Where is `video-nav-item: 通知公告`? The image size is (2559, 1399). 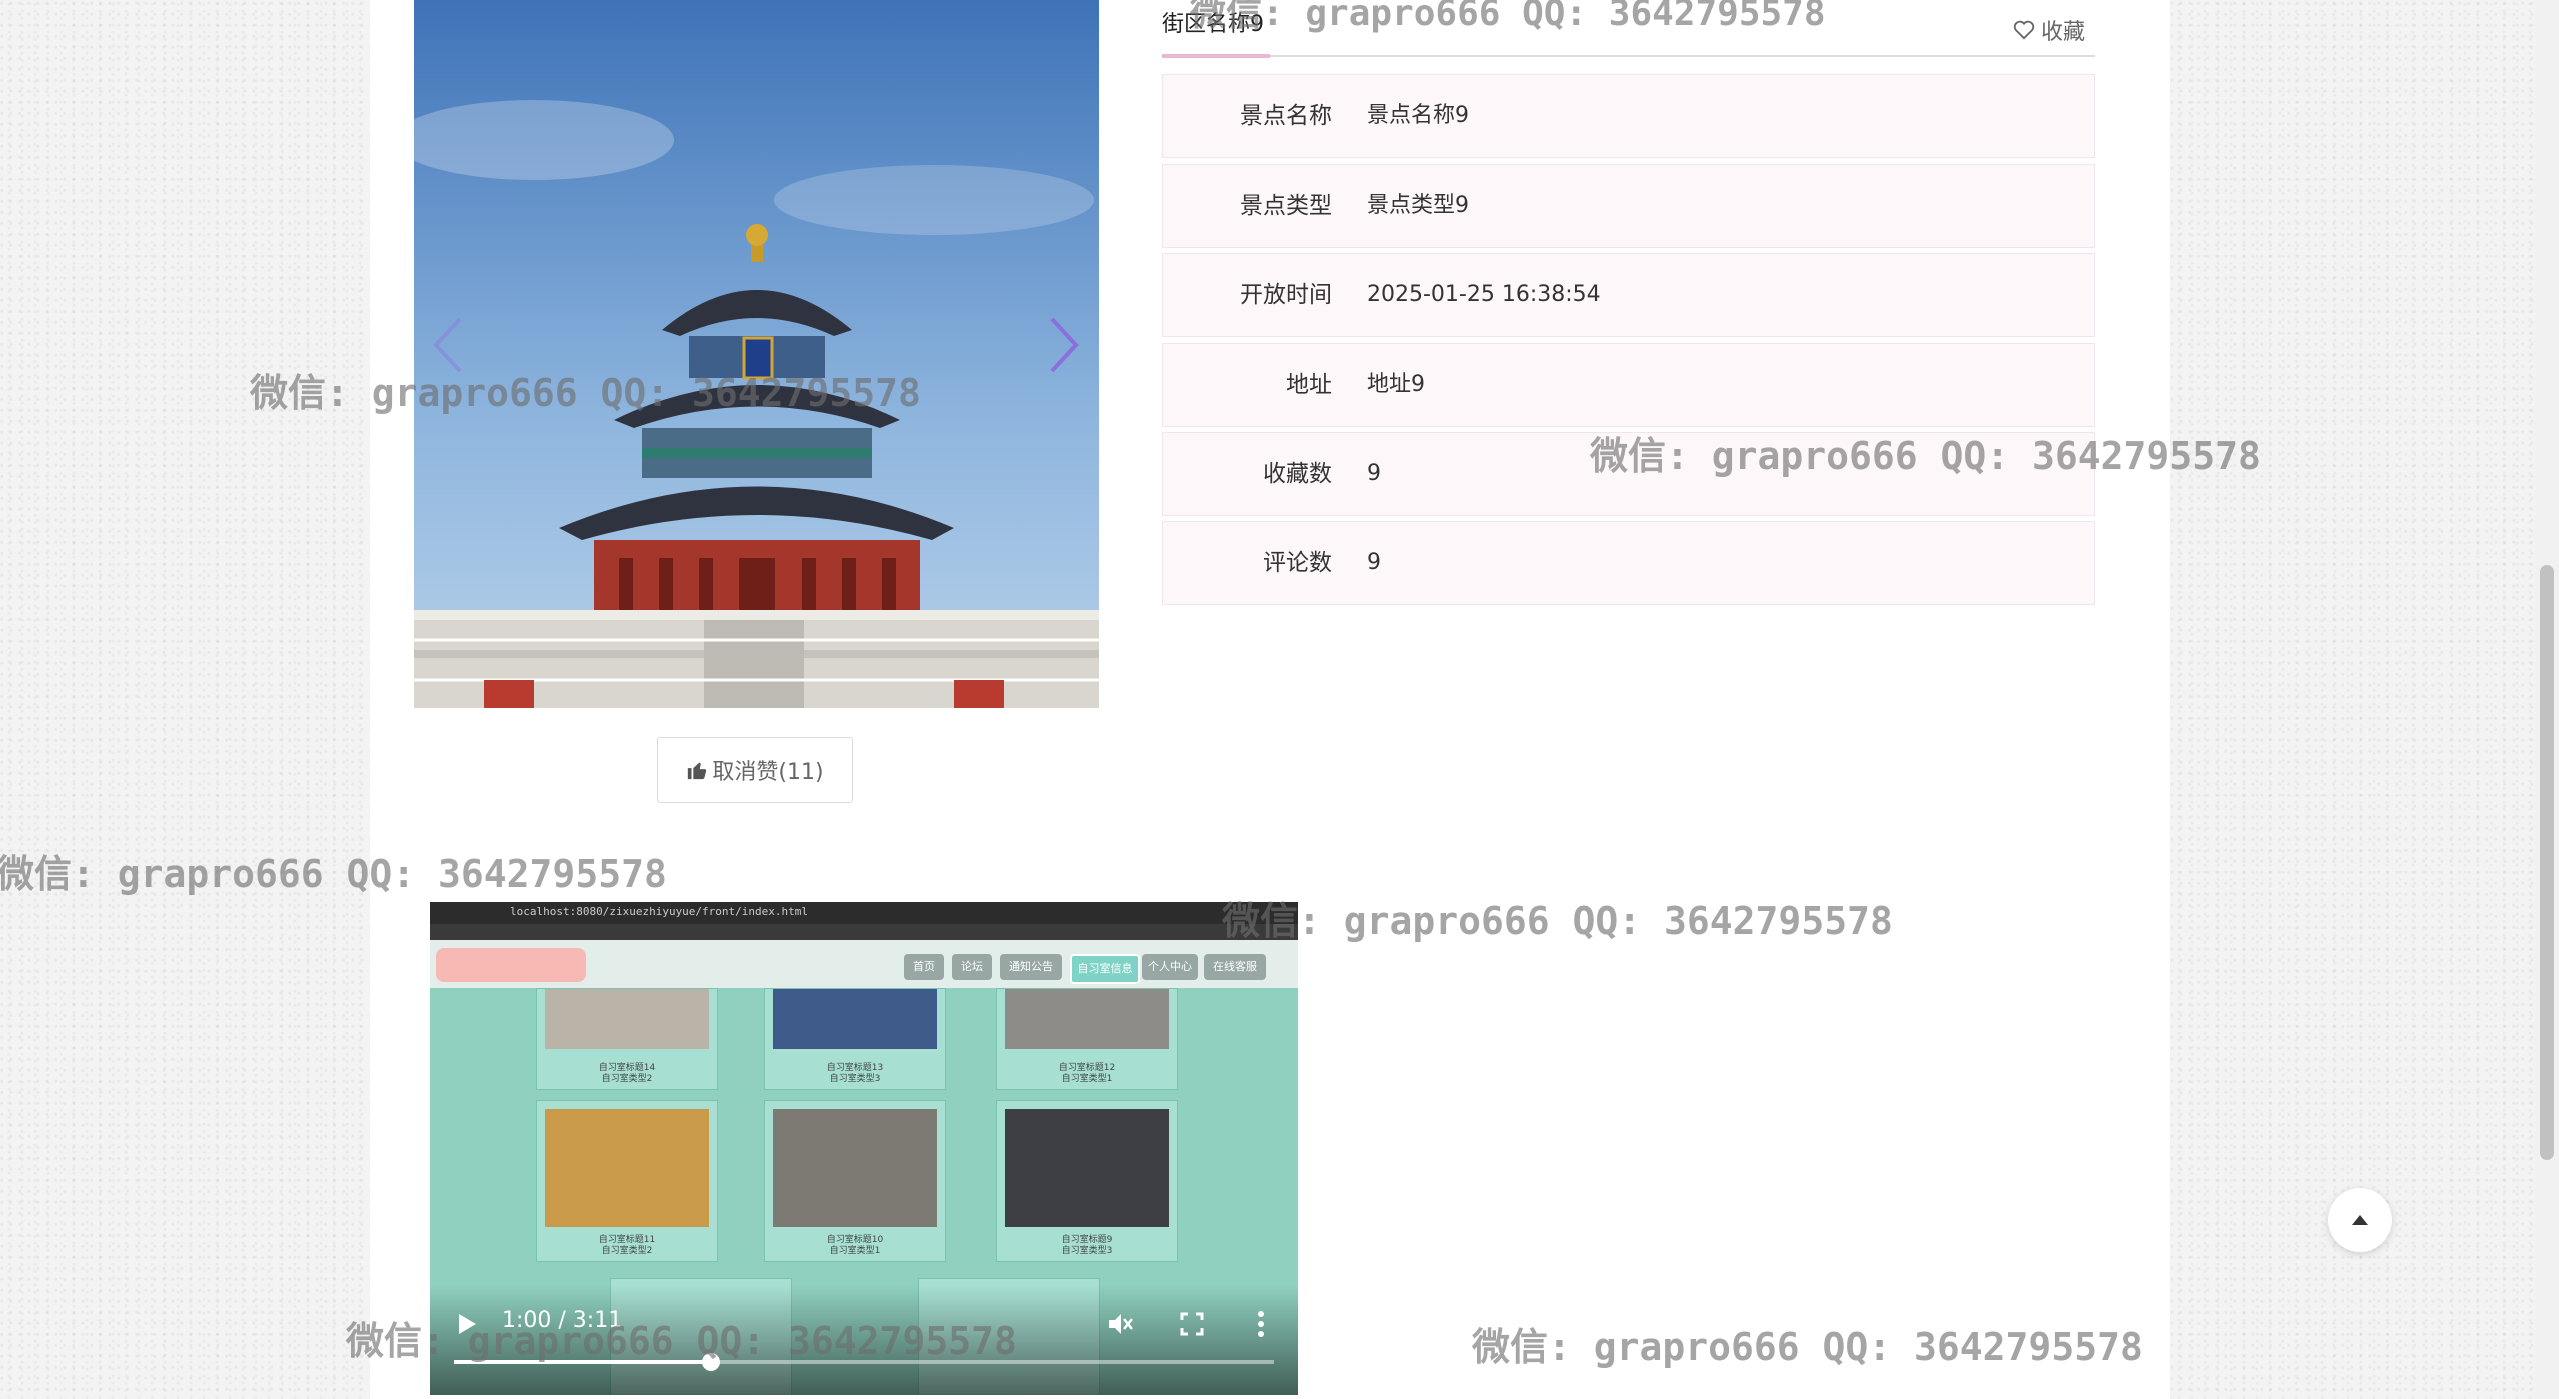 video-nav-item: 通知公告 is located at coordinates (1031, 967).